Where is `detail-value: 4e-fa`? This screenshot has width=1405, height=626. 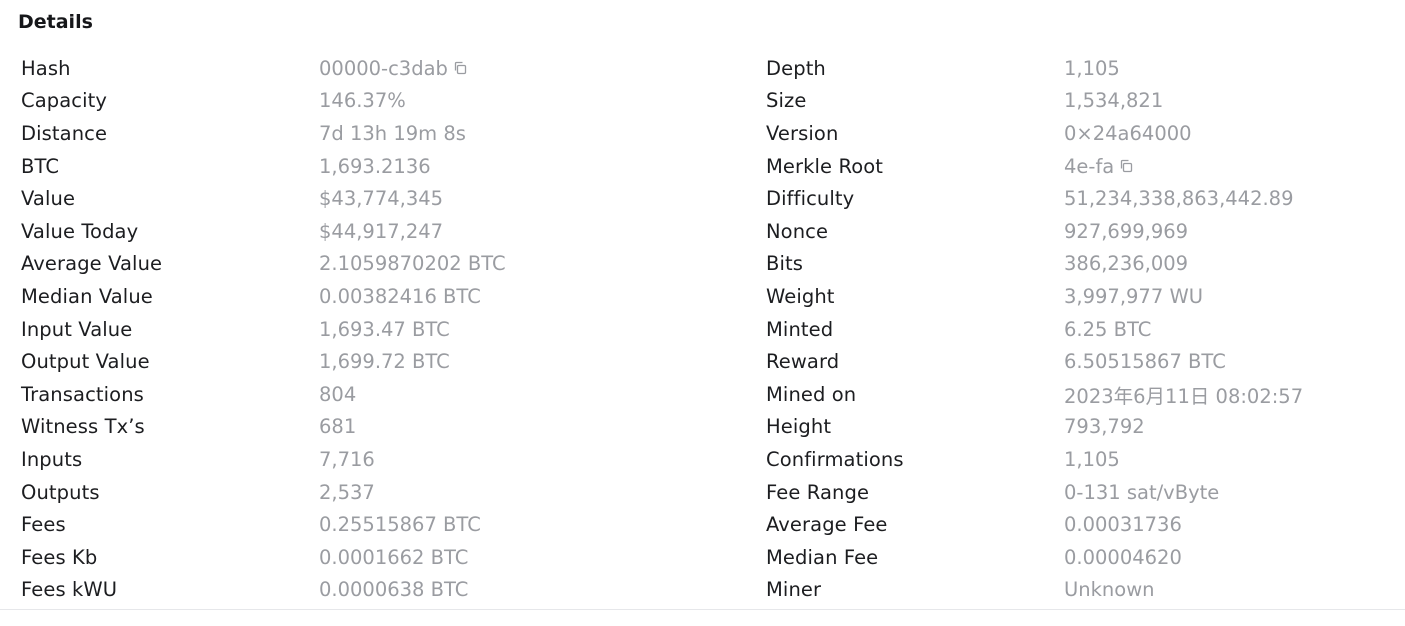
detail-value: 4e-fa is located at coordinates (1099, 166).